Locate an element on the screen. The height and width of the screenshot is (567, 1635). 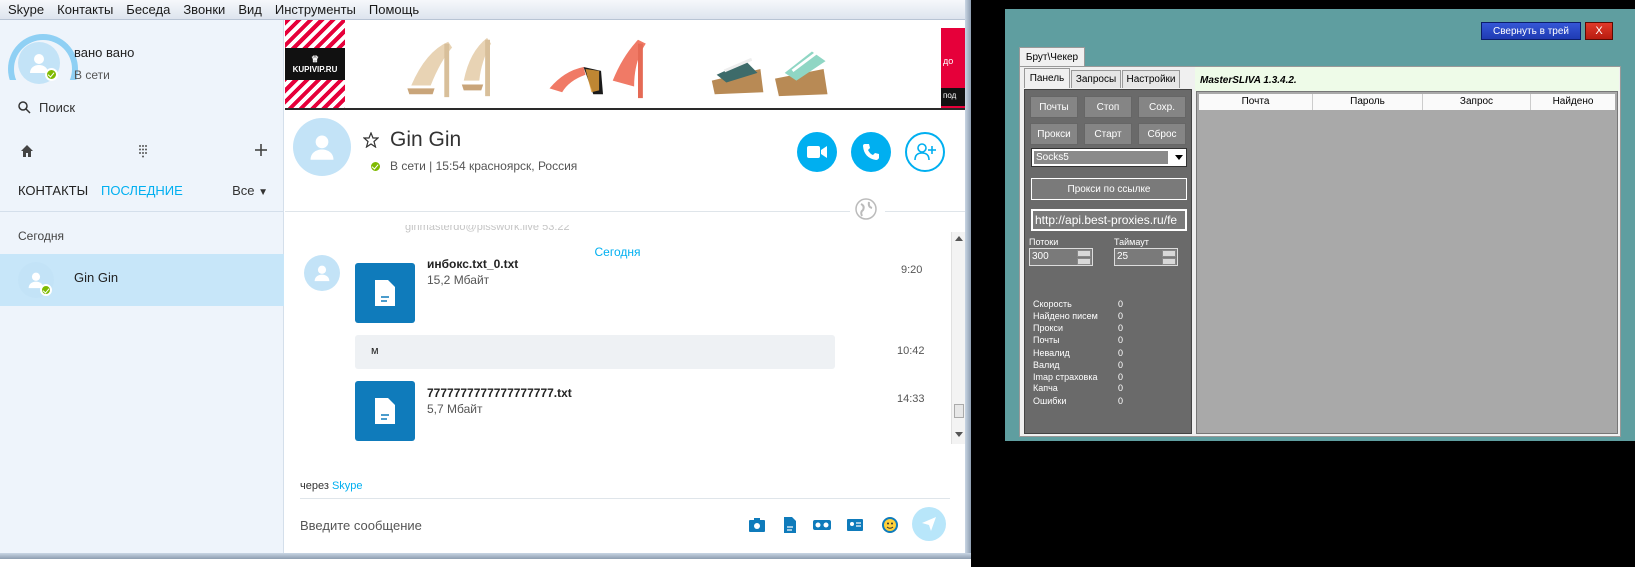
menu-calls: Звонки is located at coordinates (204, 9).